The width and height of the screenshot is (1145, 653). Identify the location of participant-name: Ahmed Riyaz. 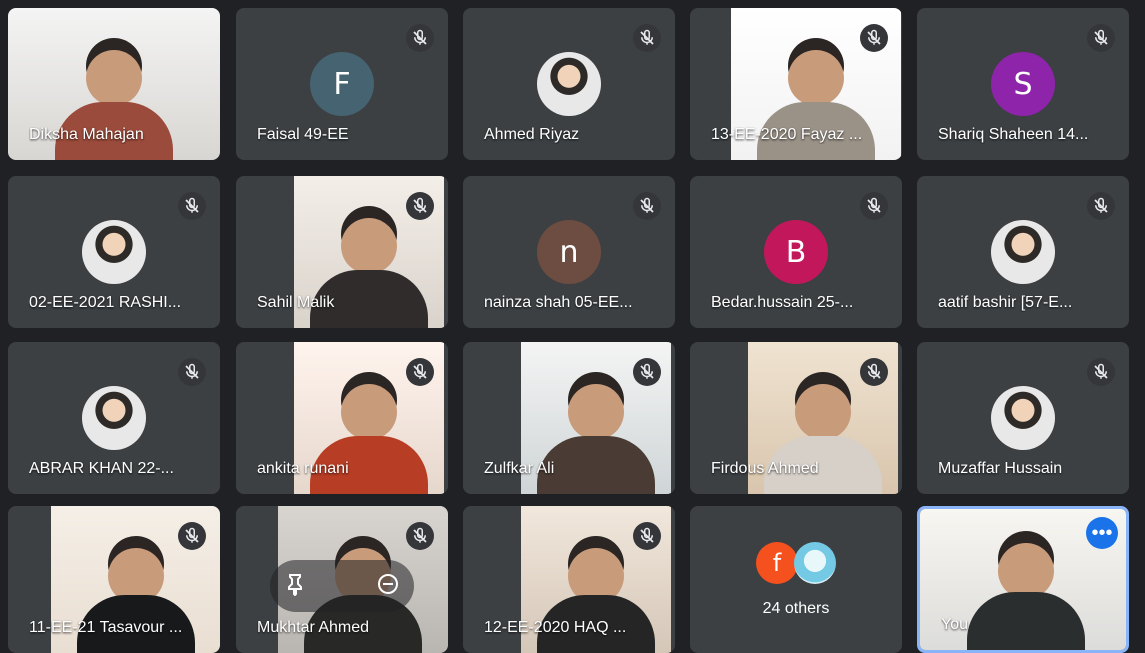
(532, 134).